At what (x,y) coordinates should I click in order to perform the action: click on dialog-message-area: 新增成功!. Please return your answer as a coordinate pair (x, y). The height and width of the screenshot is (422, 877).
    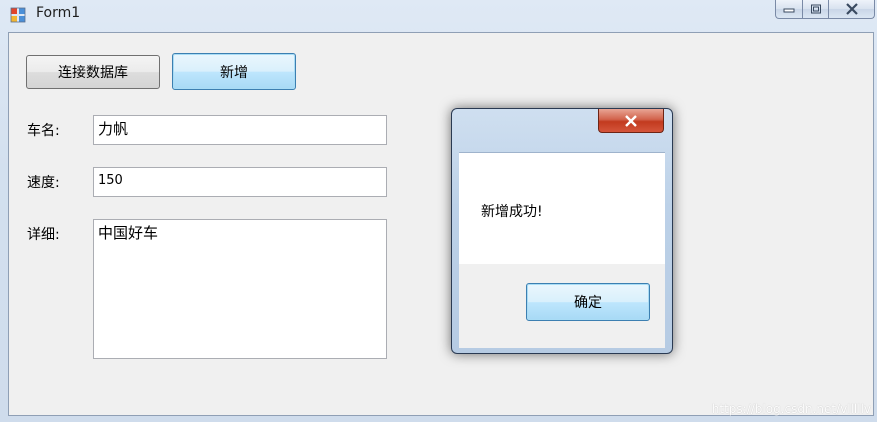
    Looking at the image, I should click on (562, 208).